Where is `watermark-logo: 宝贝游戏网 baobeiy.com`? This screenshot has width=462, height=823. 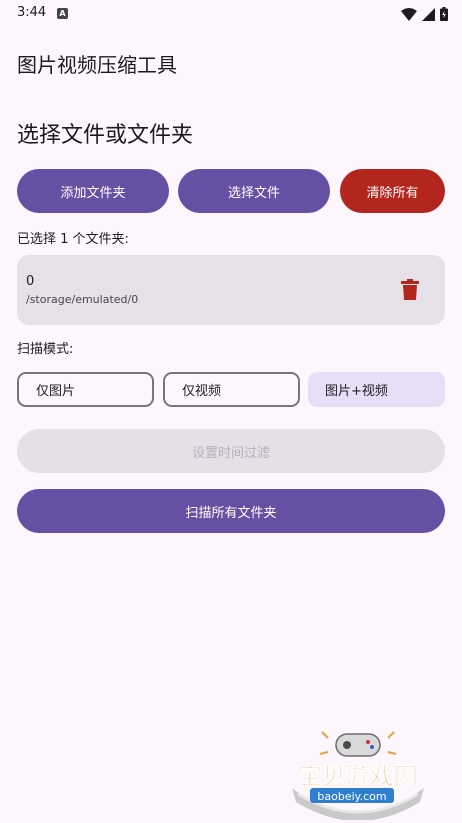
watermark-logo: 宝贝游戏网 baobeiy.com is located at coordinates (358, 775).